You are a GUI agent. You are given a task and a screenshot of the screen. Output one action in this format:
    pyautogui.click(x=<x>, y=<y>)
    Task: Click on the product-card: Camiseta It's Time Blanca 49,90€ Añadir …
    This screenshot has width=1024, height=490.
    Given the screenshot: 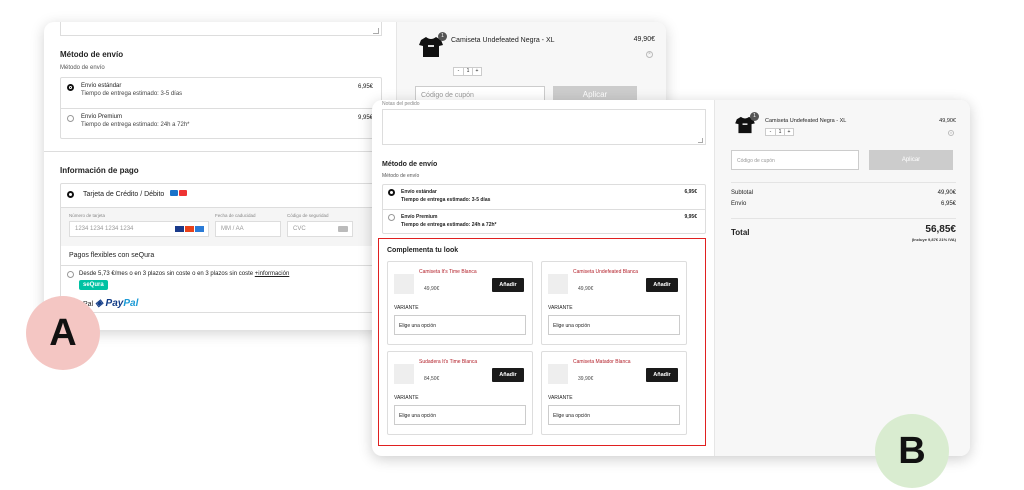 What is the action you would take?
    pyautogui.click(x=460, y=303)
    